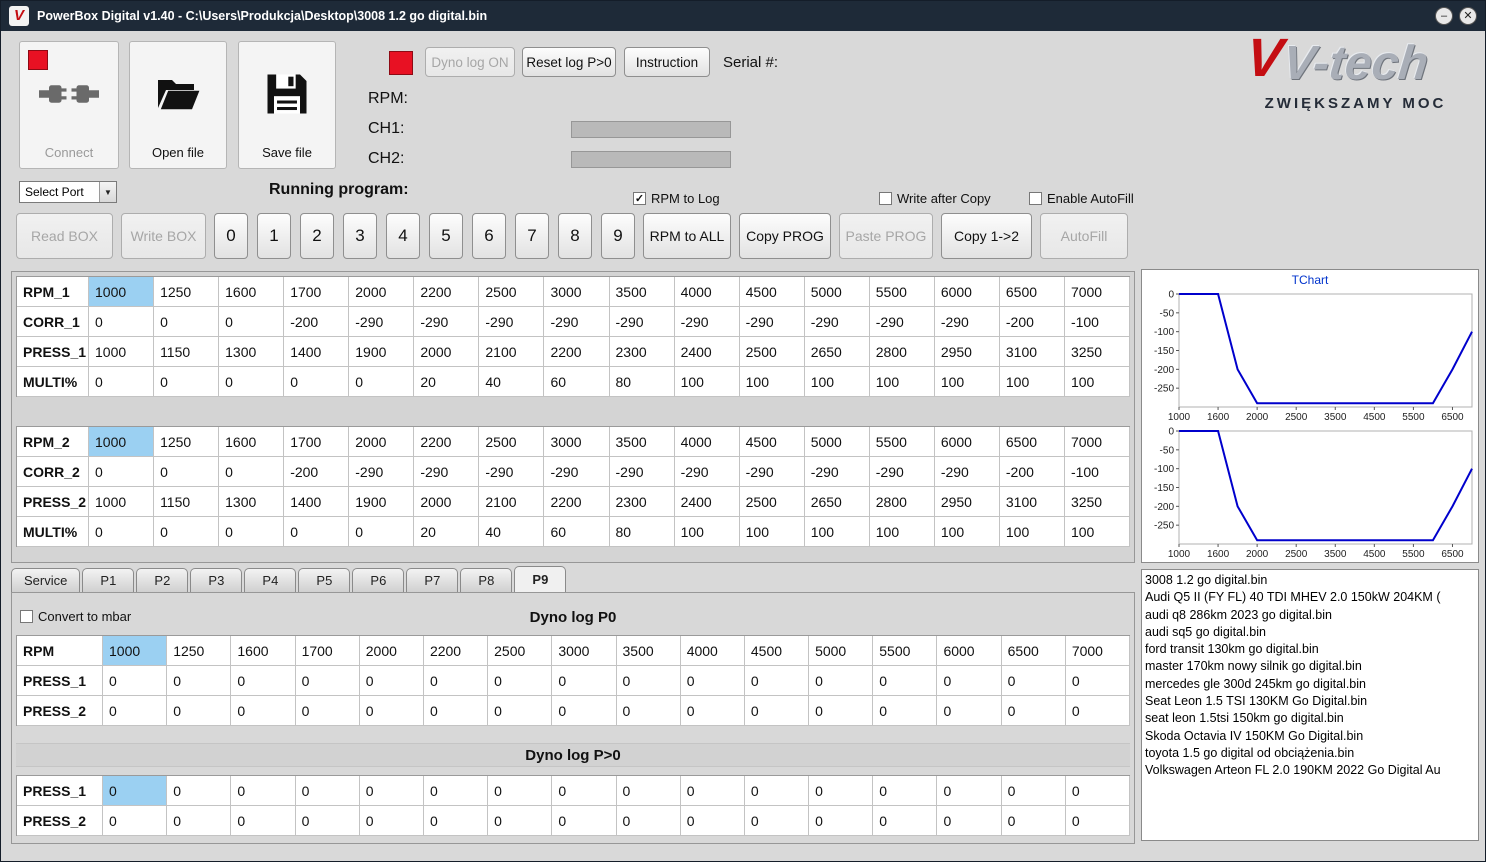  Describe the element at coordinates (274, 236) in the screenshot. I see `program-button-1: 1` at that location.